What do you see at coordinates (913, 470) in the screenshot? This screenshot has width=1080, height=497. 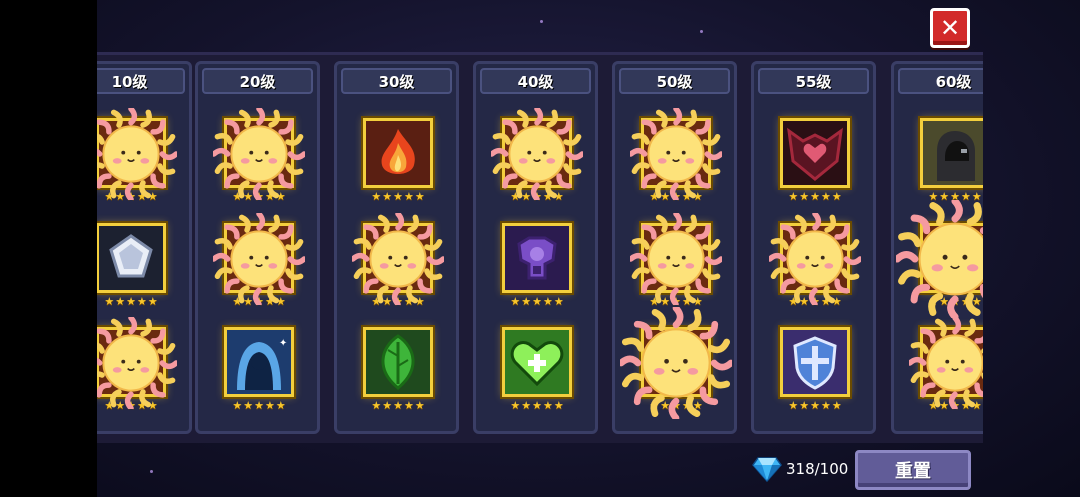 I see `reset-button: 重置` at bounding box center [913, 470].